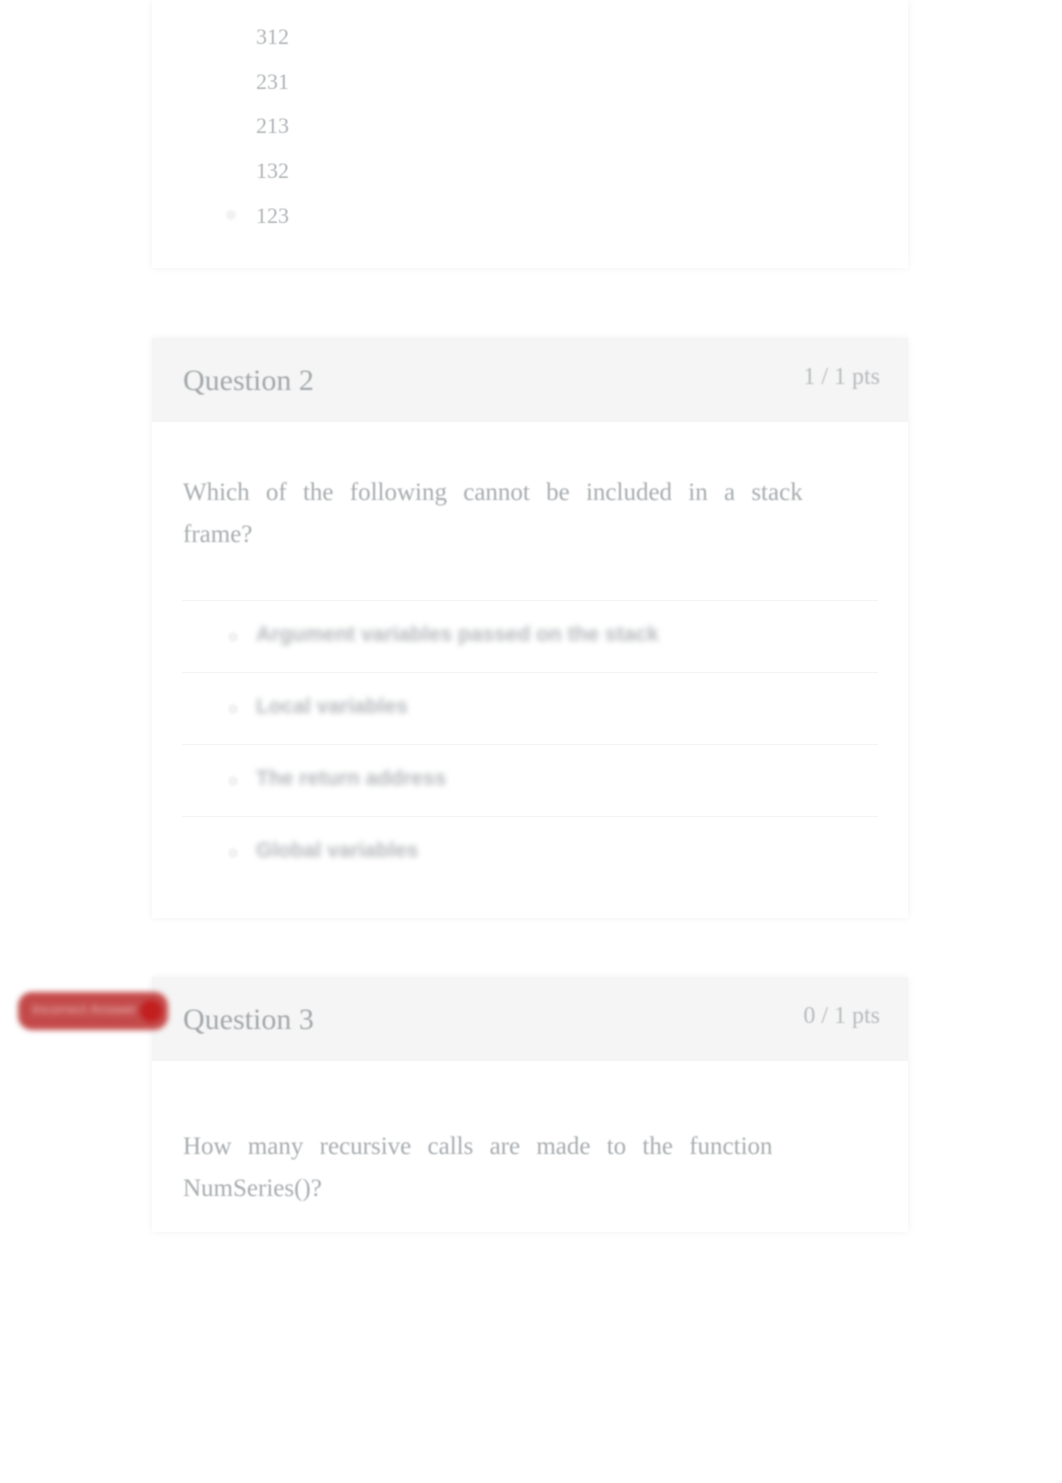  I want to click on question-points: 0 / 1 pts, so click(841, 1016).